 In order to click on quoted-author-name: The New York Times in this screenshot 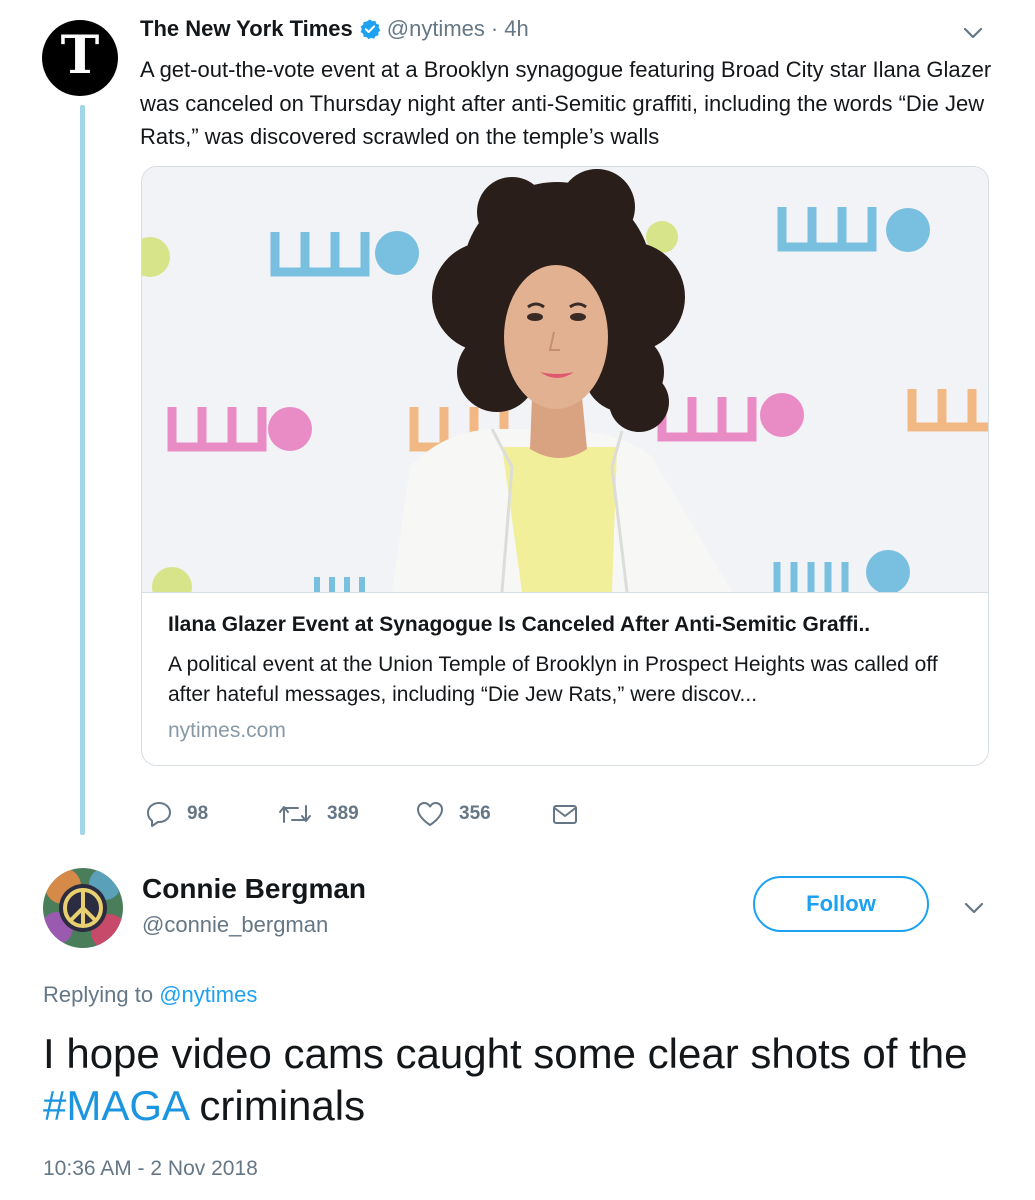, I will do `click(246, 29)`.